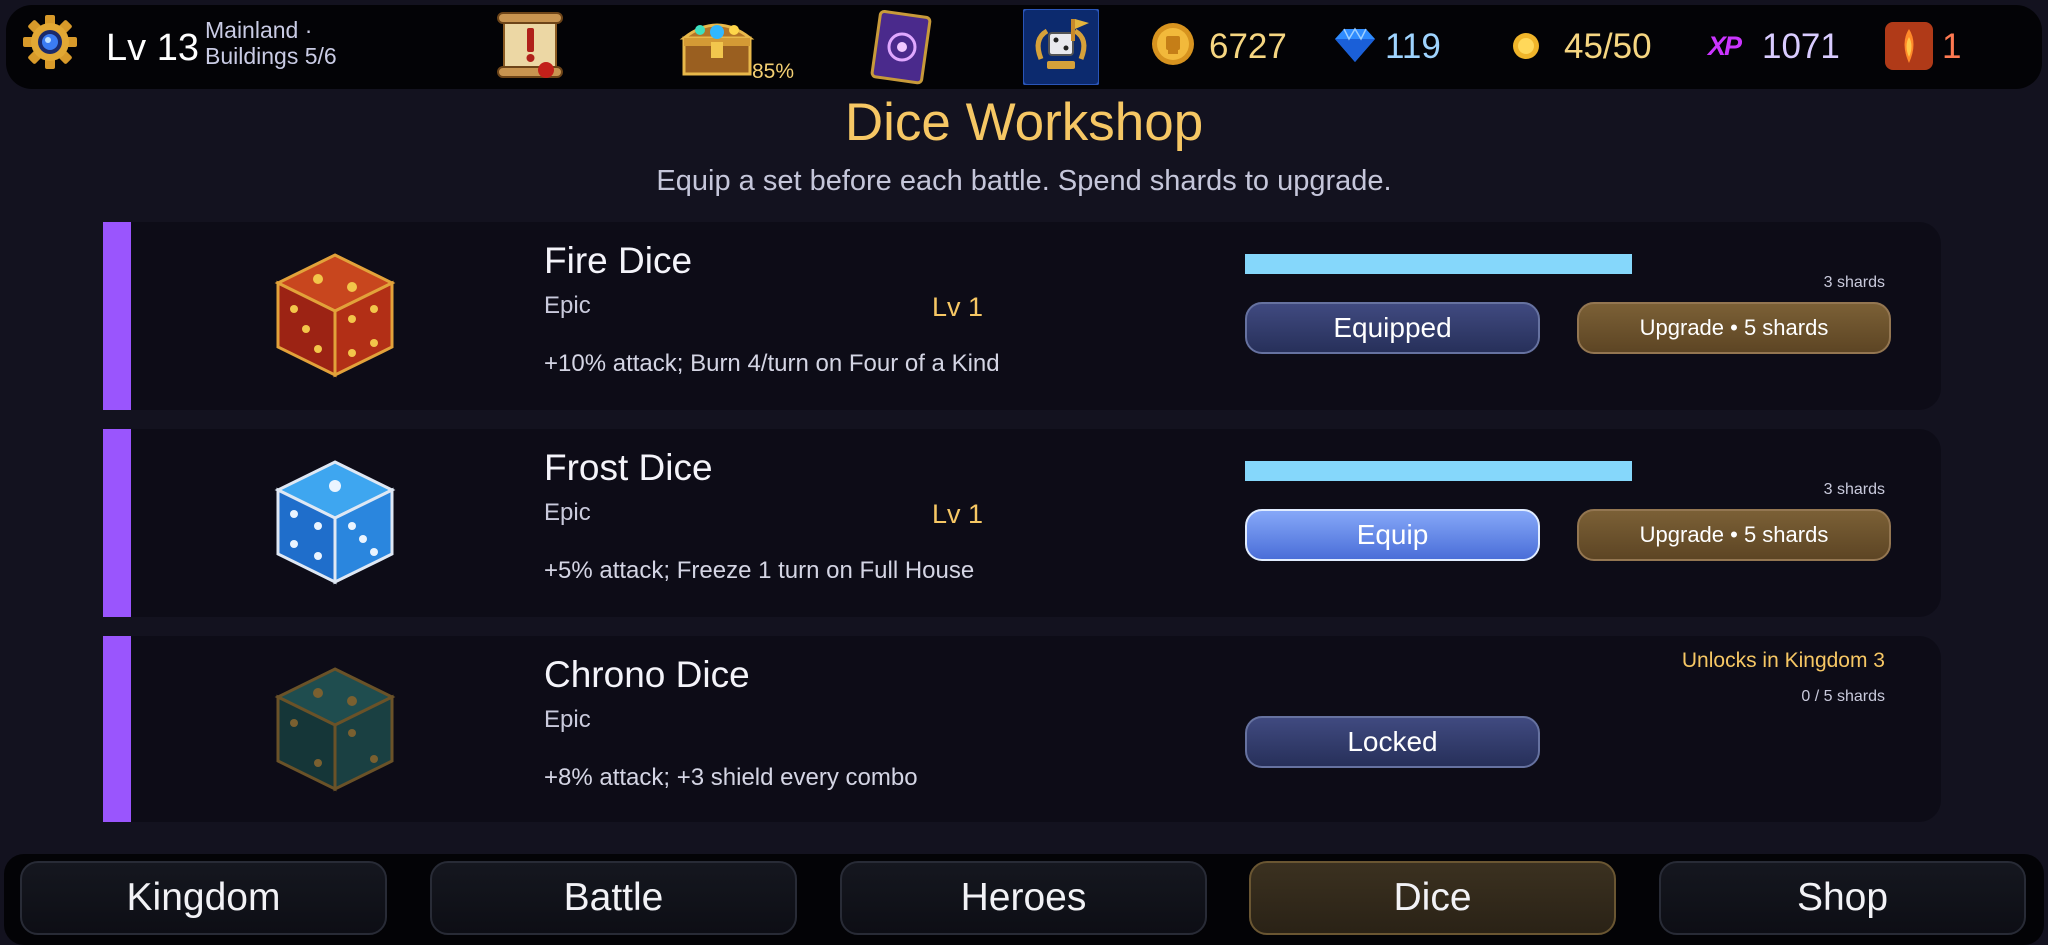 The height and width of the screenshot is (945, 2048). What do you see at coordinates (271, 56) in the screenshot?
I see `buildings-count: Buildings 5/6` at bounding box center [271, 56].